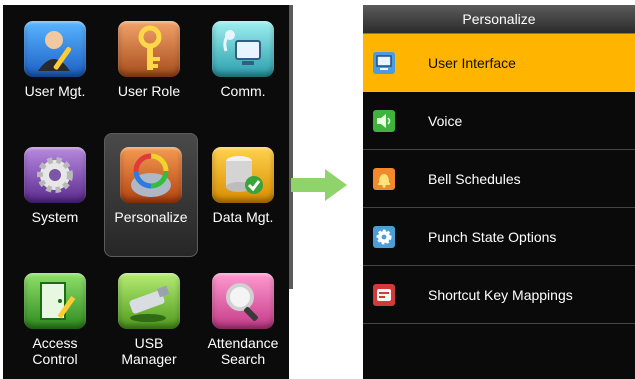  I want to click on scrollbar, so click(291, 147).